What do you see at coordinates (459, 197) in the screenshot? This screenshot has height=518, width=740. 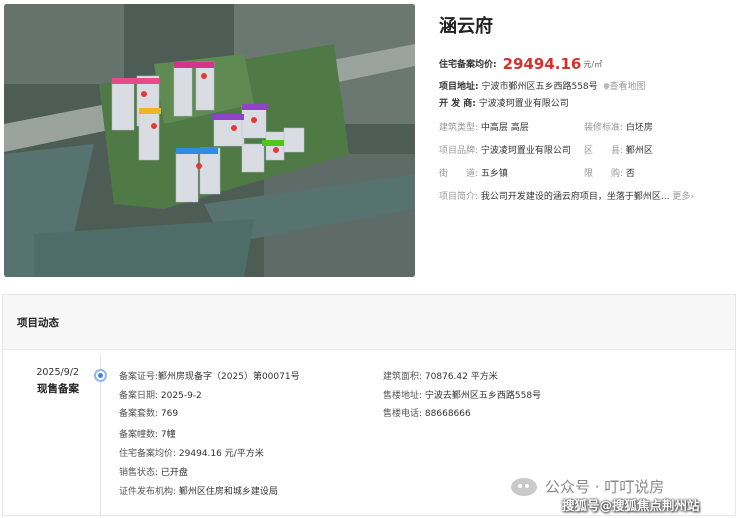 I see `intro-label: 项目简介:` at bounding box center [459, 197].